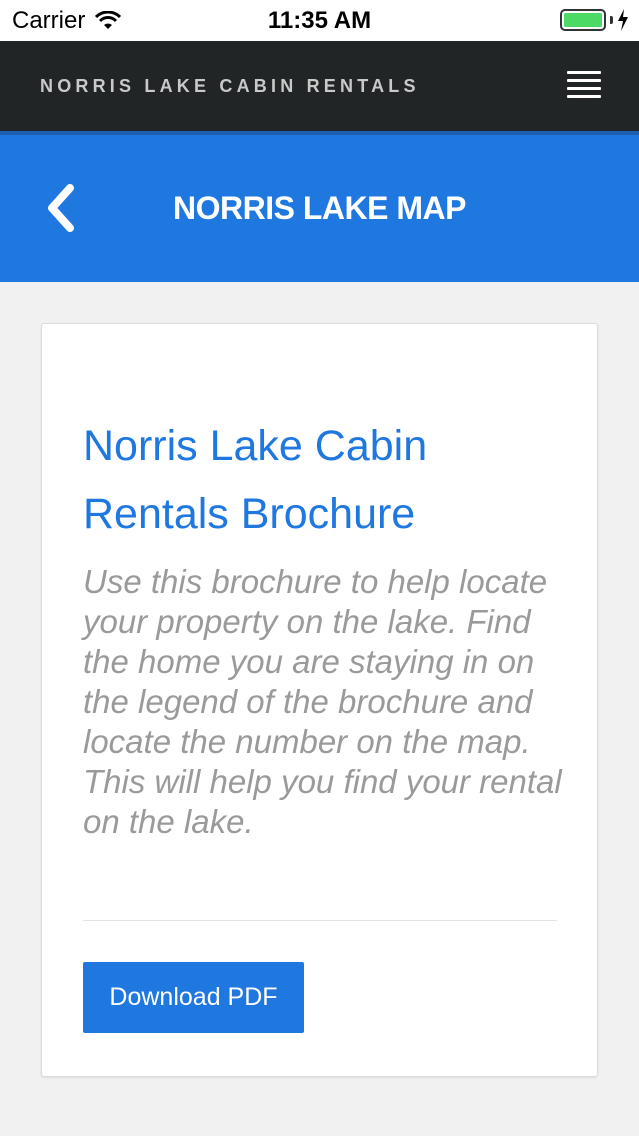 The height and width of the screenshot is (1136, 639). Describe the element at coordinates (230, 86) in the screenshot. I see `brand-title: NORRIS LAKE CABIN RENTALS` at that location.